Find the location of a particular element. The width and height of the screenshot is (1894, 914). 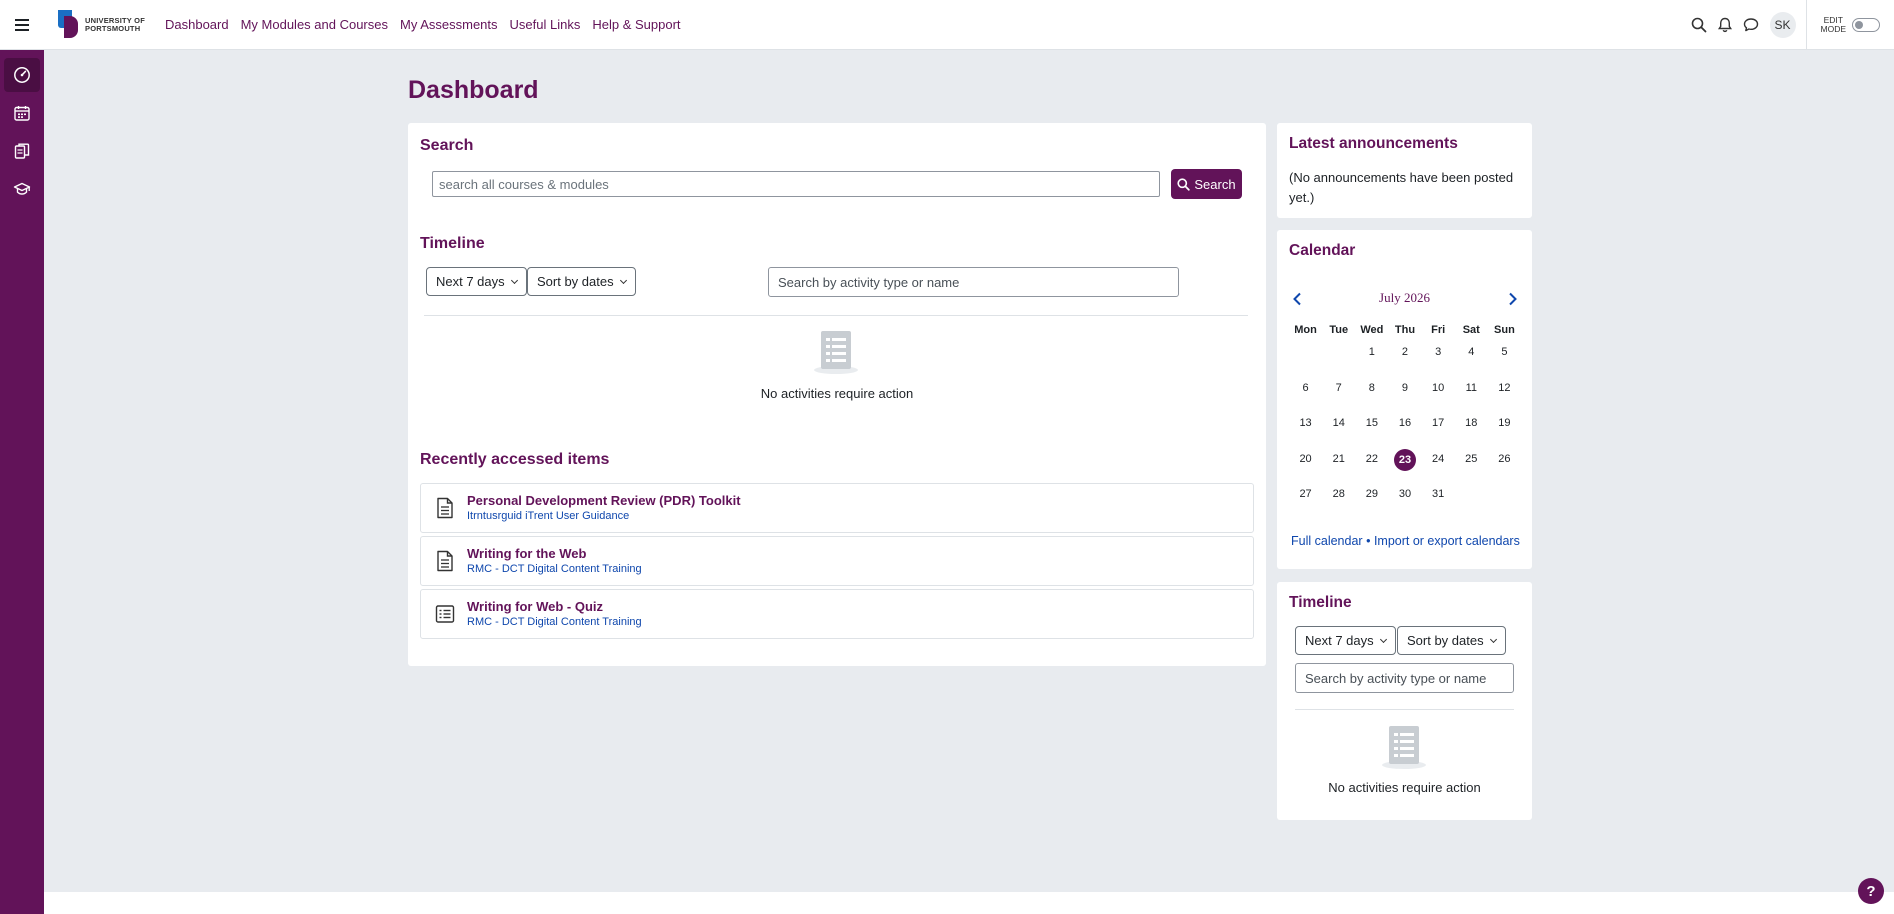

rail-item-my-courses is located at coordinates (22, 189).